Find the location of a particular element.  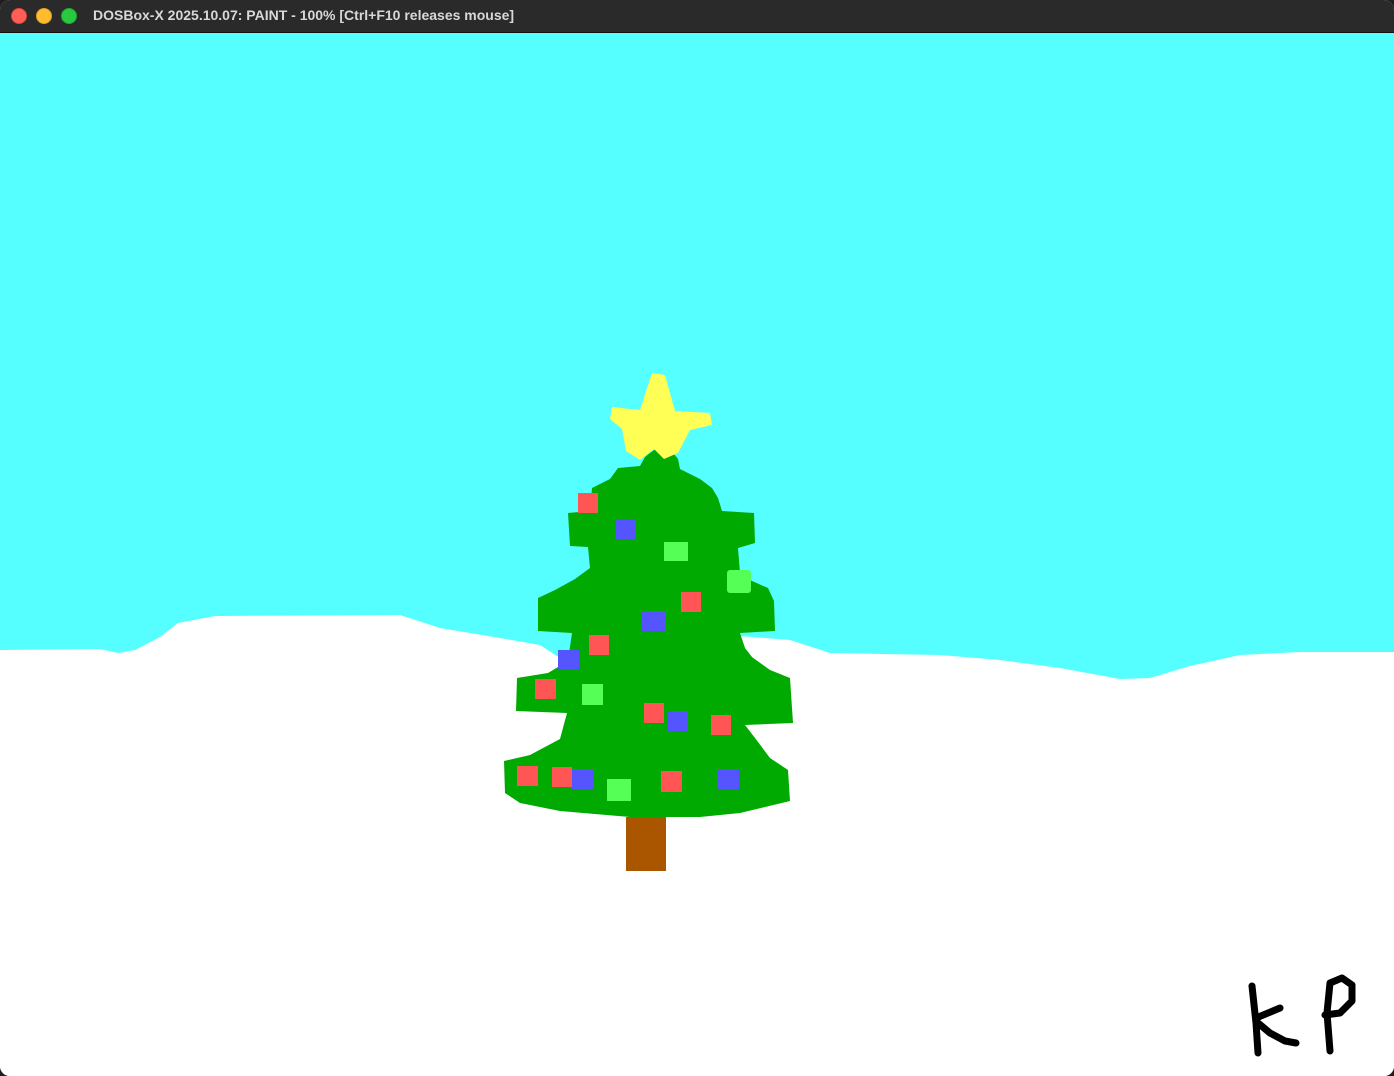

close-window-button is located at coordinates (19, 16).